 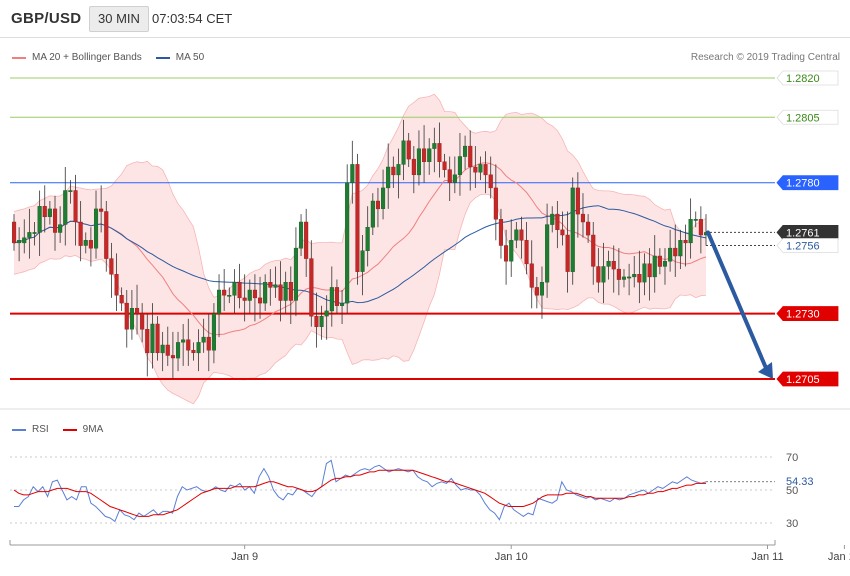 I want to click on rsi-panel: 30507054.33, so click(x=412, y=491).